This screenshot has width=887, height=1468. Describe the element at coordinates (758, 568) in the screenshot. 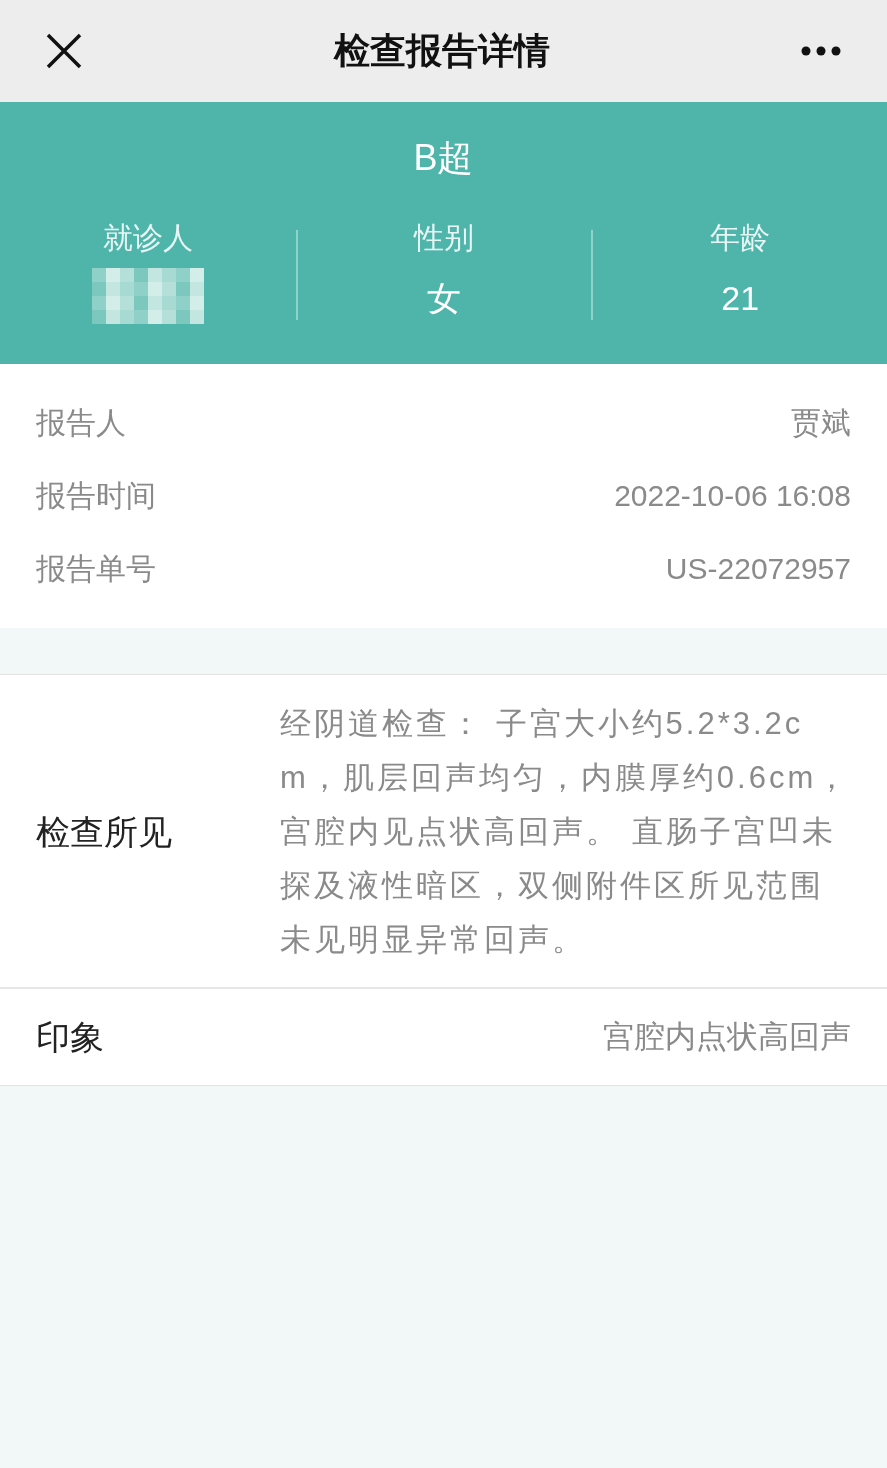

I see `info-value: US-22072957` at that location.